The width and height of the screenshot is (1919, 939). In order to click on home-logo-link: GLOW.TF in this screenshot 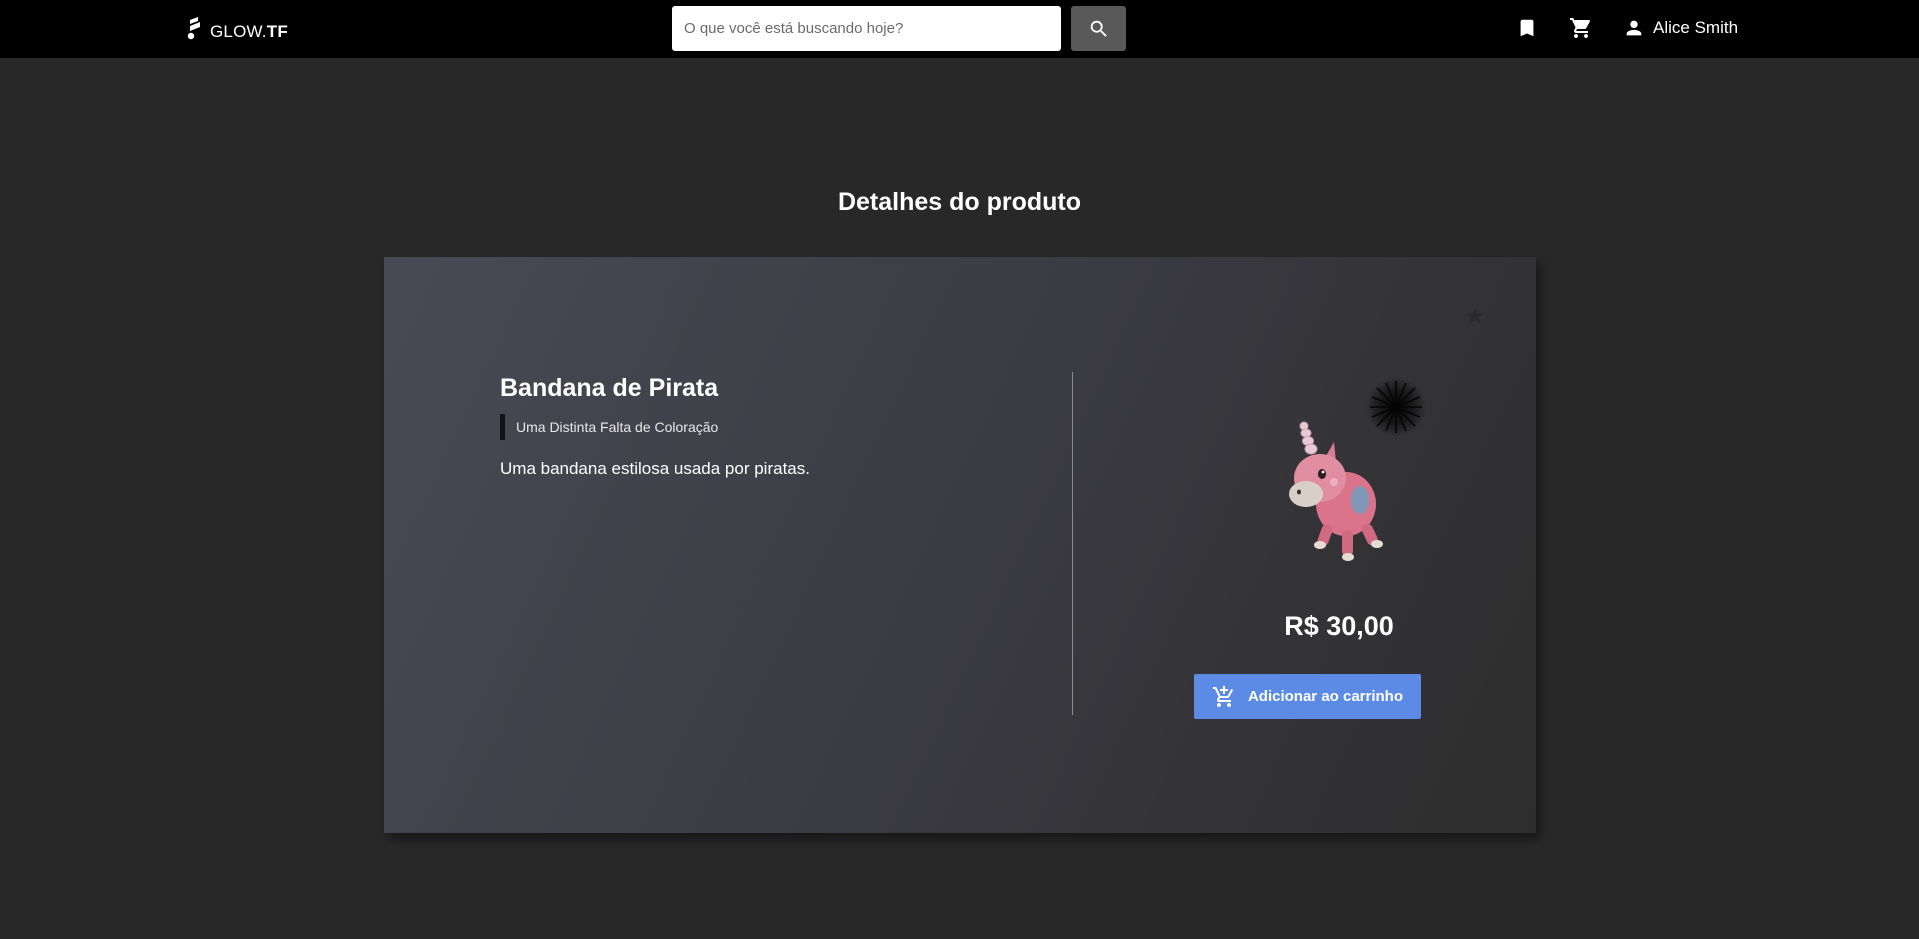, I will do `click(236, 29)`.